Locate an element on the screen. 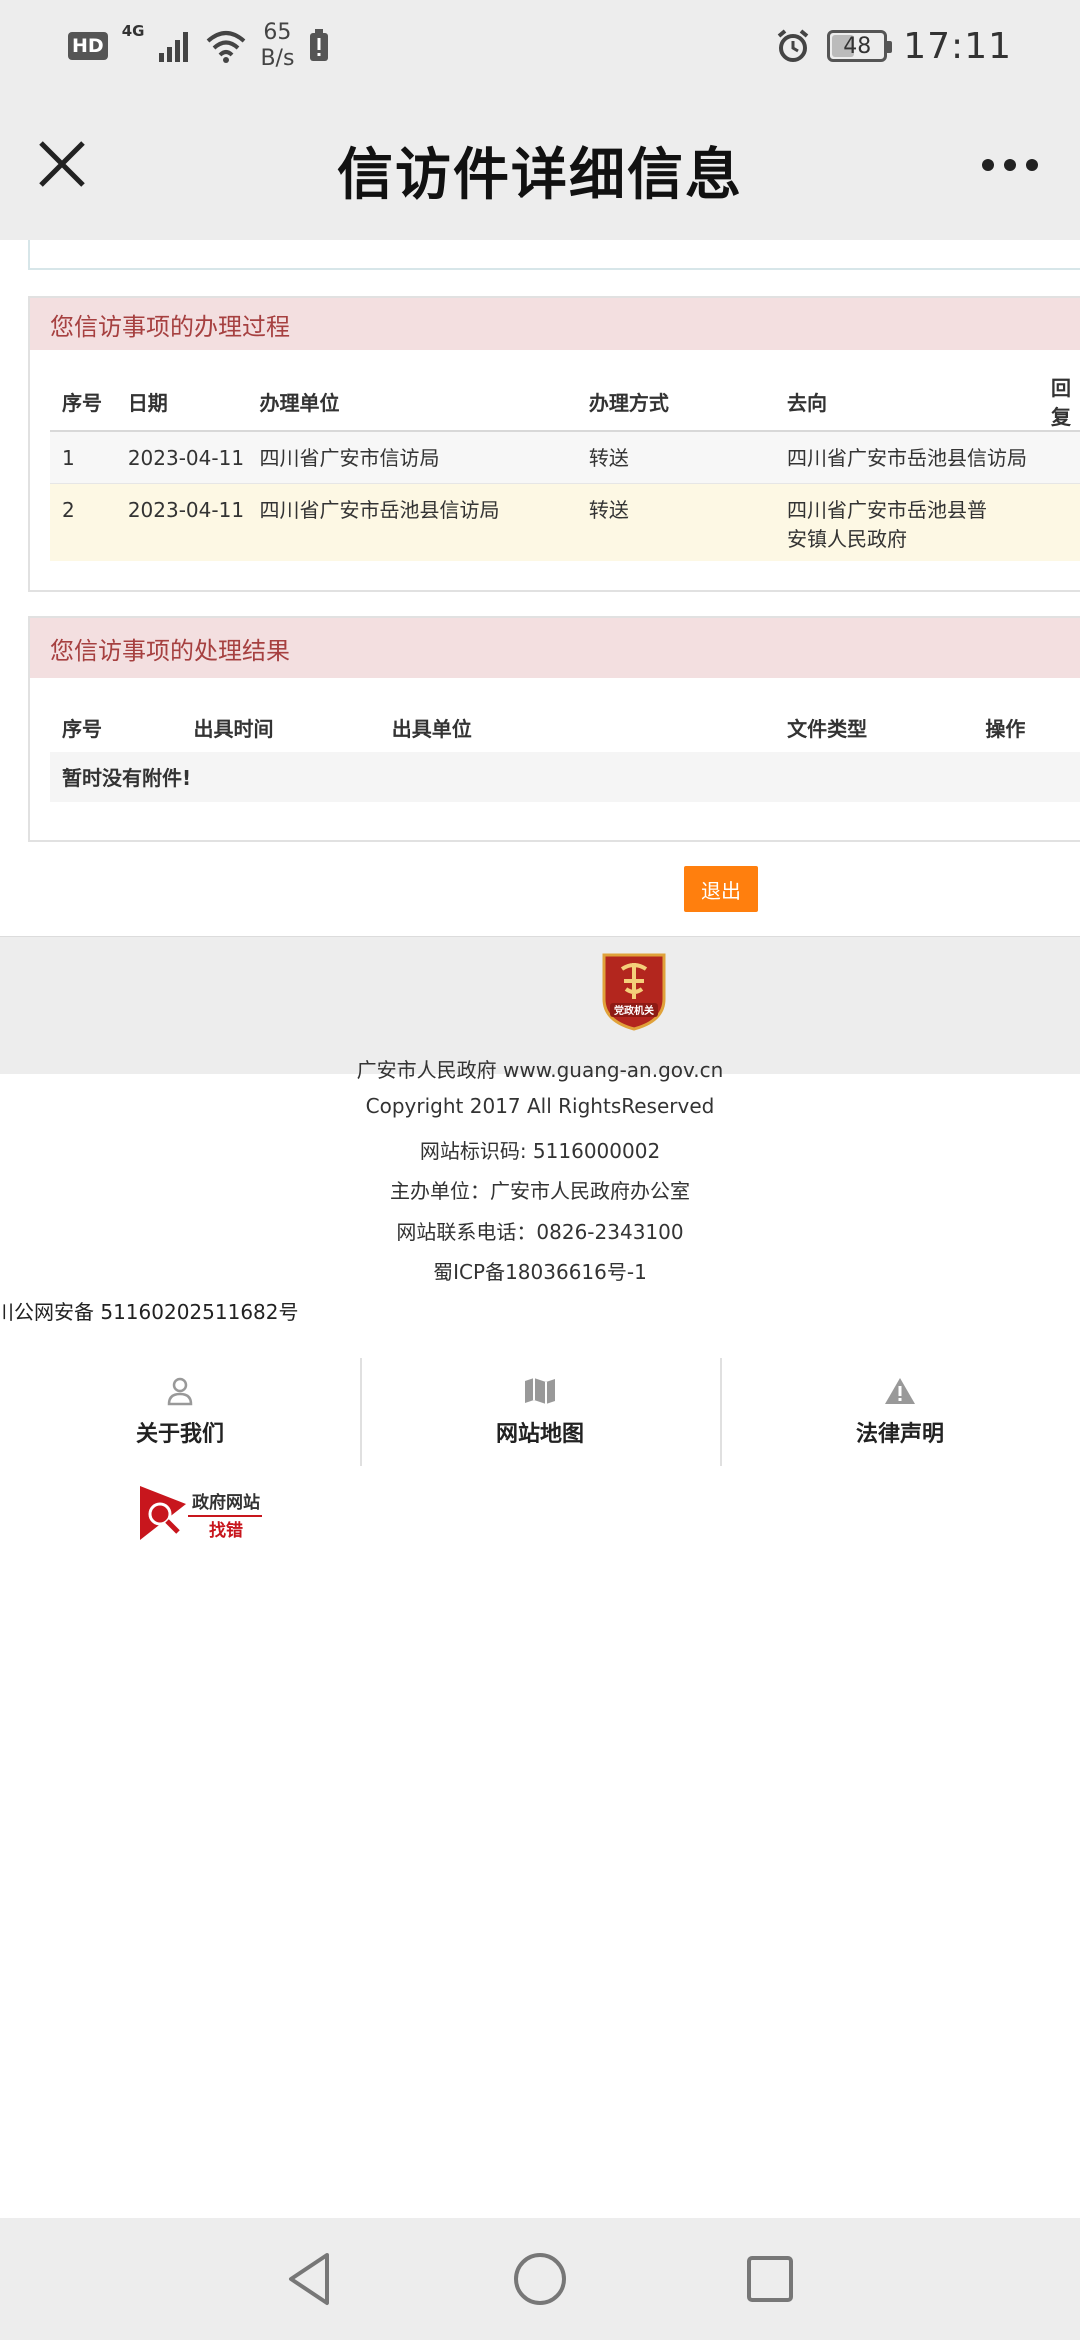 This screenshot has height=2340, width=1080. battery-text: 48 is located at coordinates (857, 46).